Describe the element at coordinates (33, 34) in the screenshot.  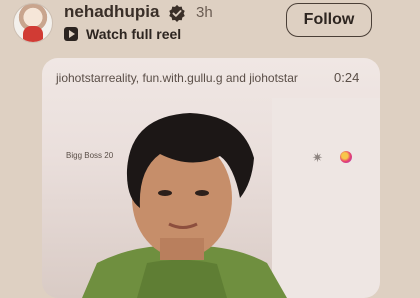
I see `avatar-figure` at that location.